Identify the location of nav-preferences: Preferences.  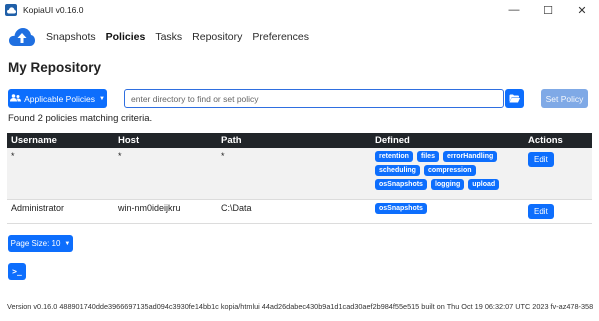
(280, 37).